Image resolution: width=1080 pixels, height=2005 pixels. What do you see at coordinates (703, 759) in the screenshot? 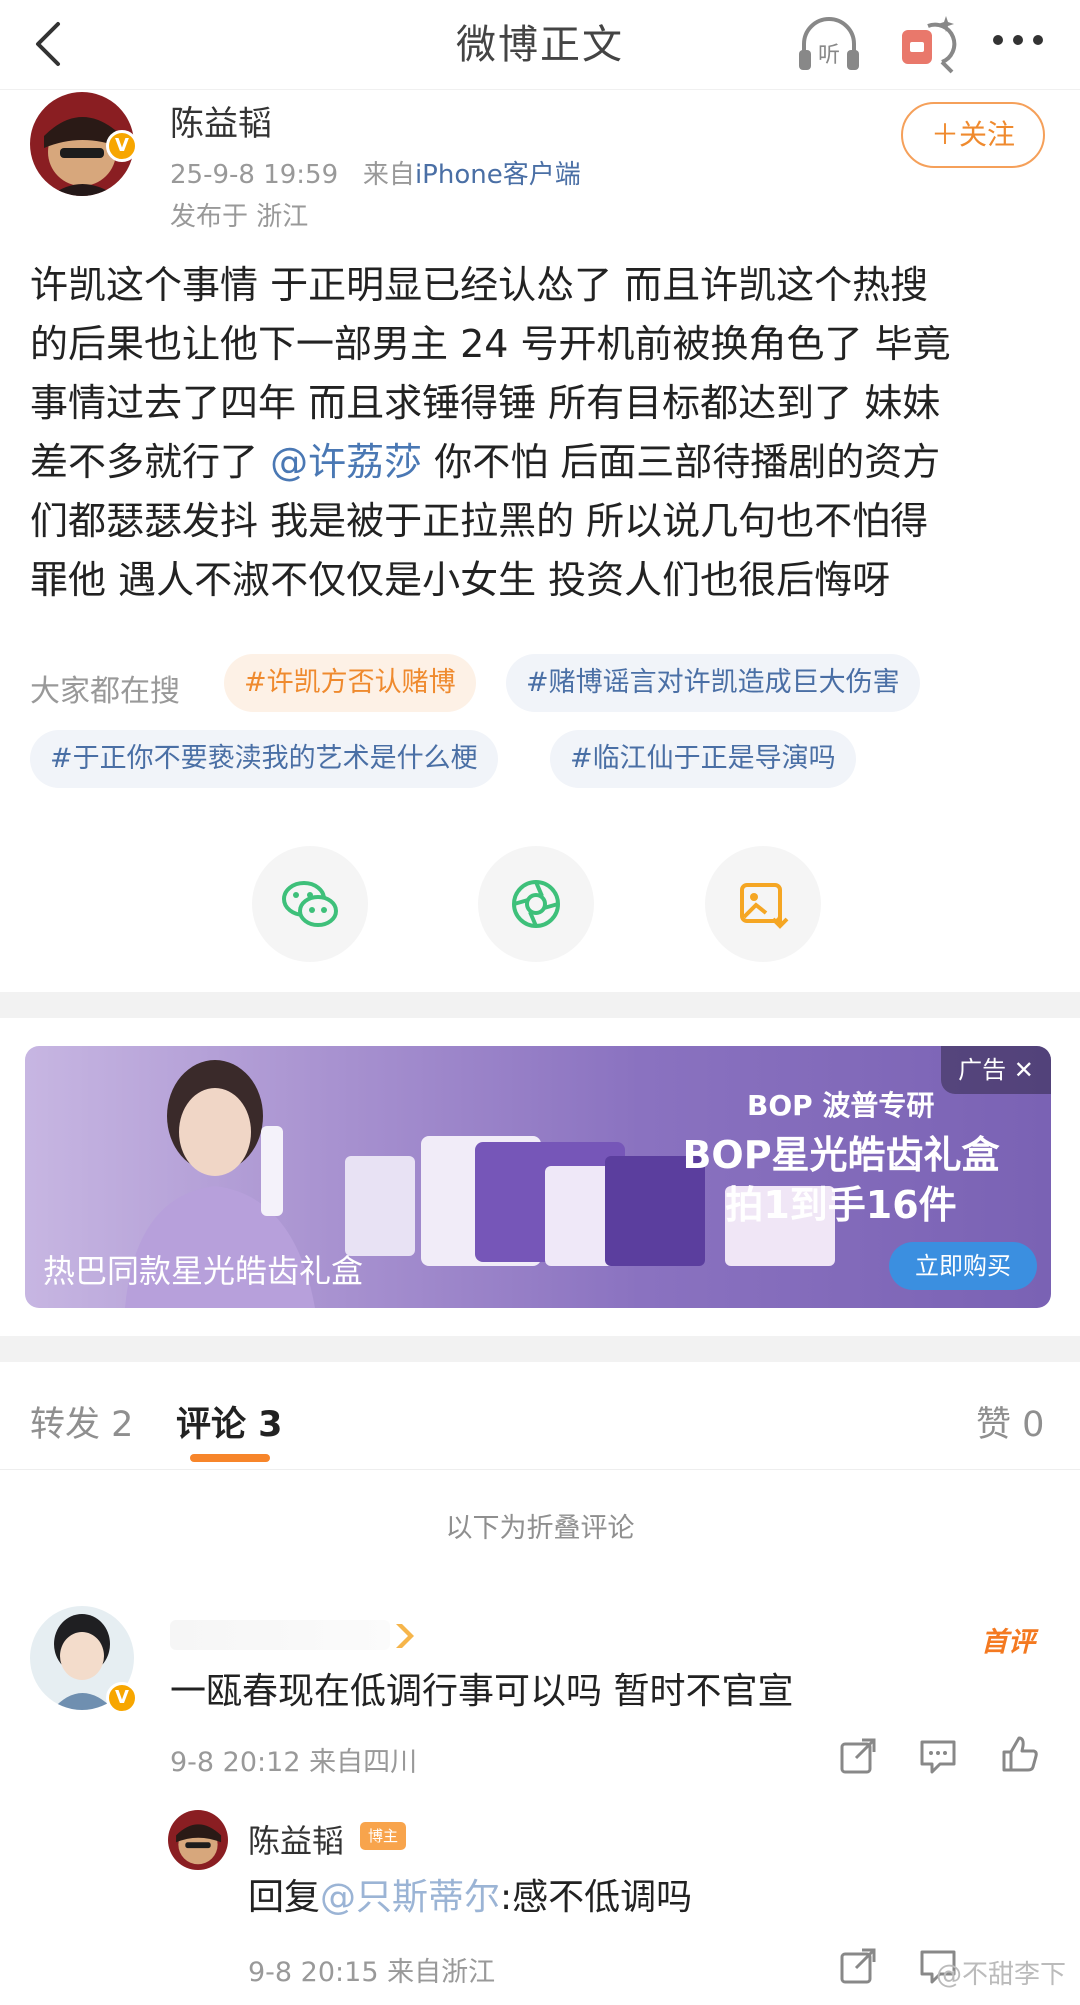
I see `topic-chip: #临江仙于正是导演吗` at bounding box center [703, 759].